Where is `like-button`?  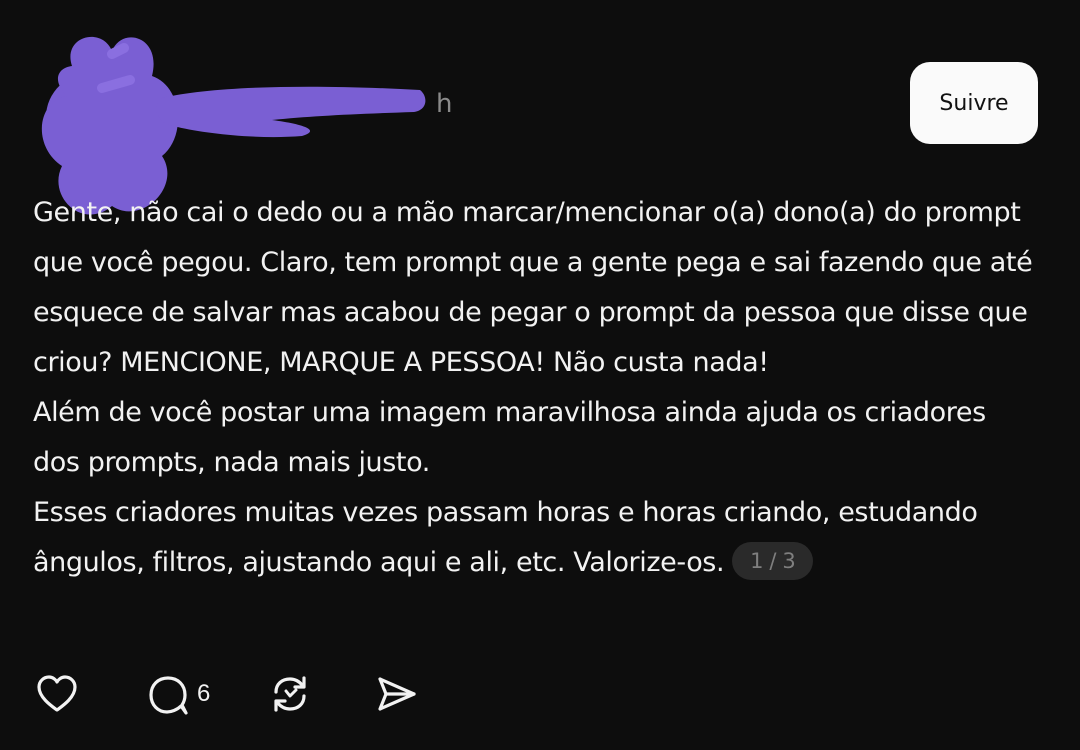
like-button is located at coordinates (57, 694).